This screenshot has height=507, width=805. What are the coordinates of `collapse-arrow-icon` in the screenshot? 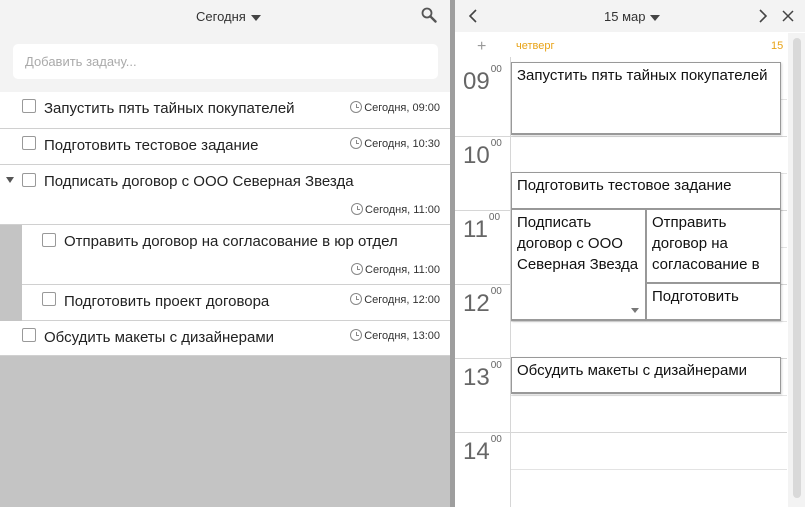 It's located at (10, 180).